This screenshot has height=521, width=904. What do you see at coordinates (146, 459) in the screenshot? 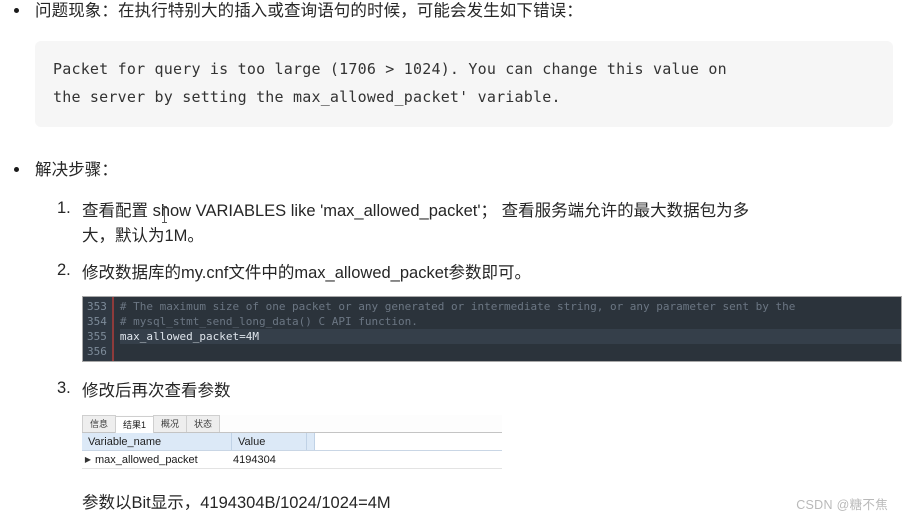
I see `cell-variable-name: max_allowed_packet` at bounding box center [146, 459].